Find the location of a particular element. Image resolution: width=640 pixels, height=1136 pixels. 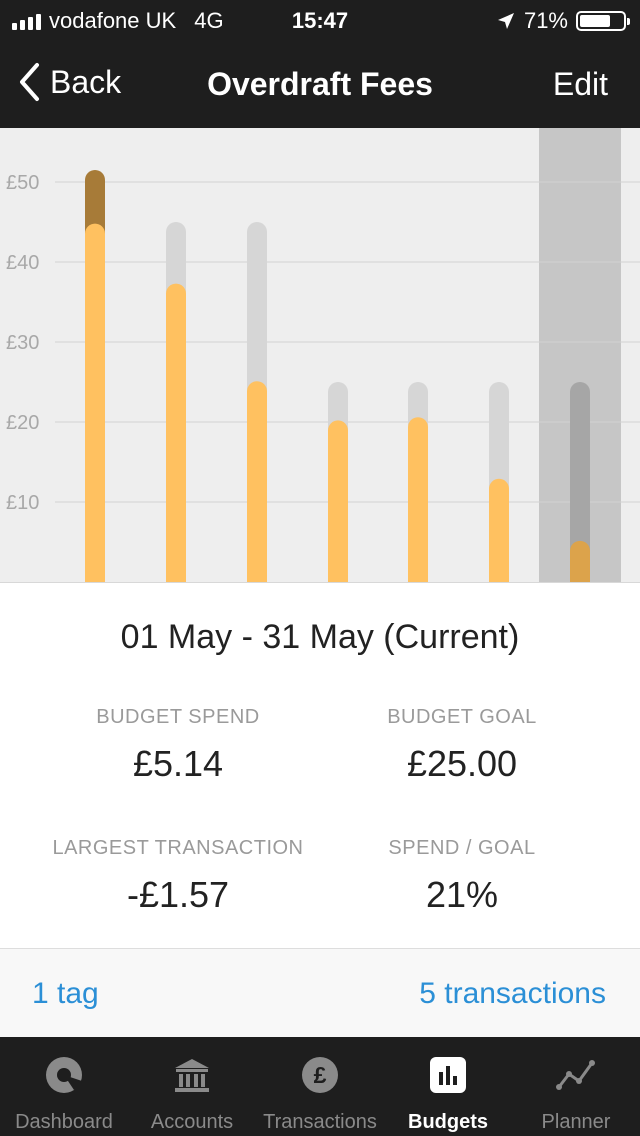

budget-spend-stat: BUDGET SPEND £5.14 is located at coordinates (178, 745).